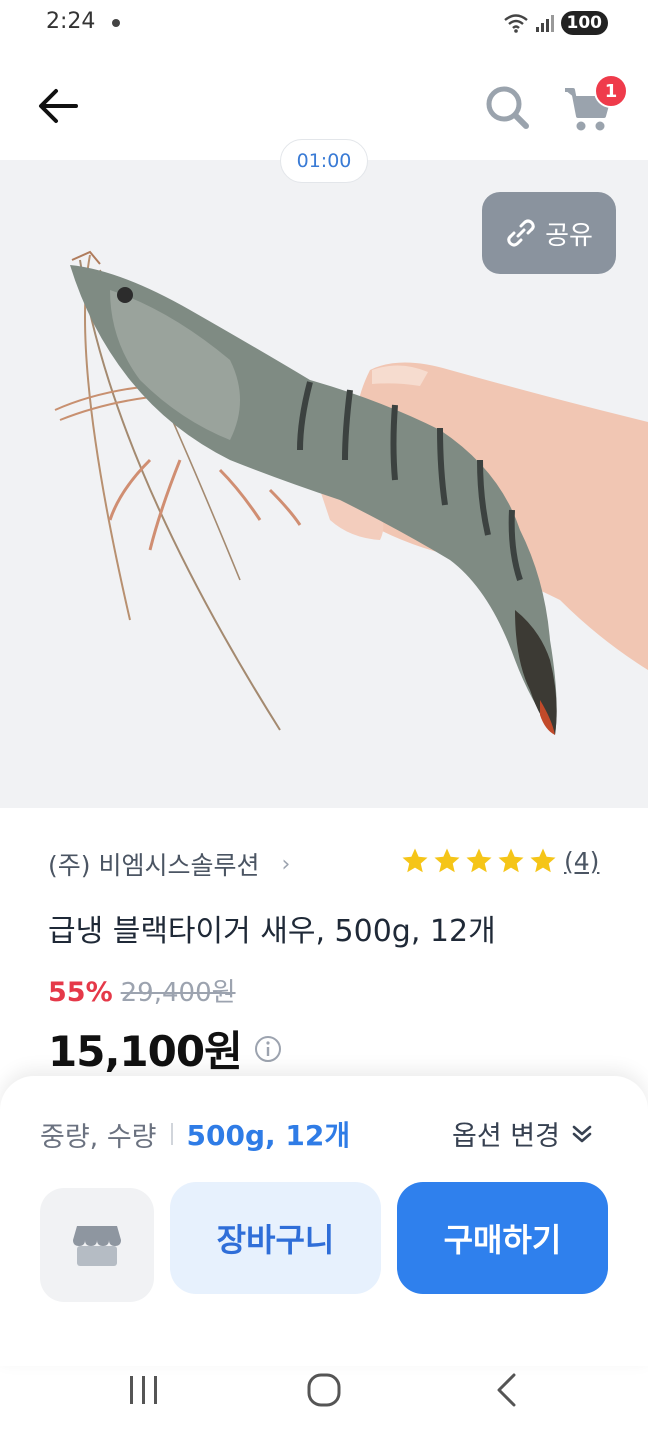 This screenshot has height=1440, width=648. I want to click on system-nav-bar, so click(324, 1390).